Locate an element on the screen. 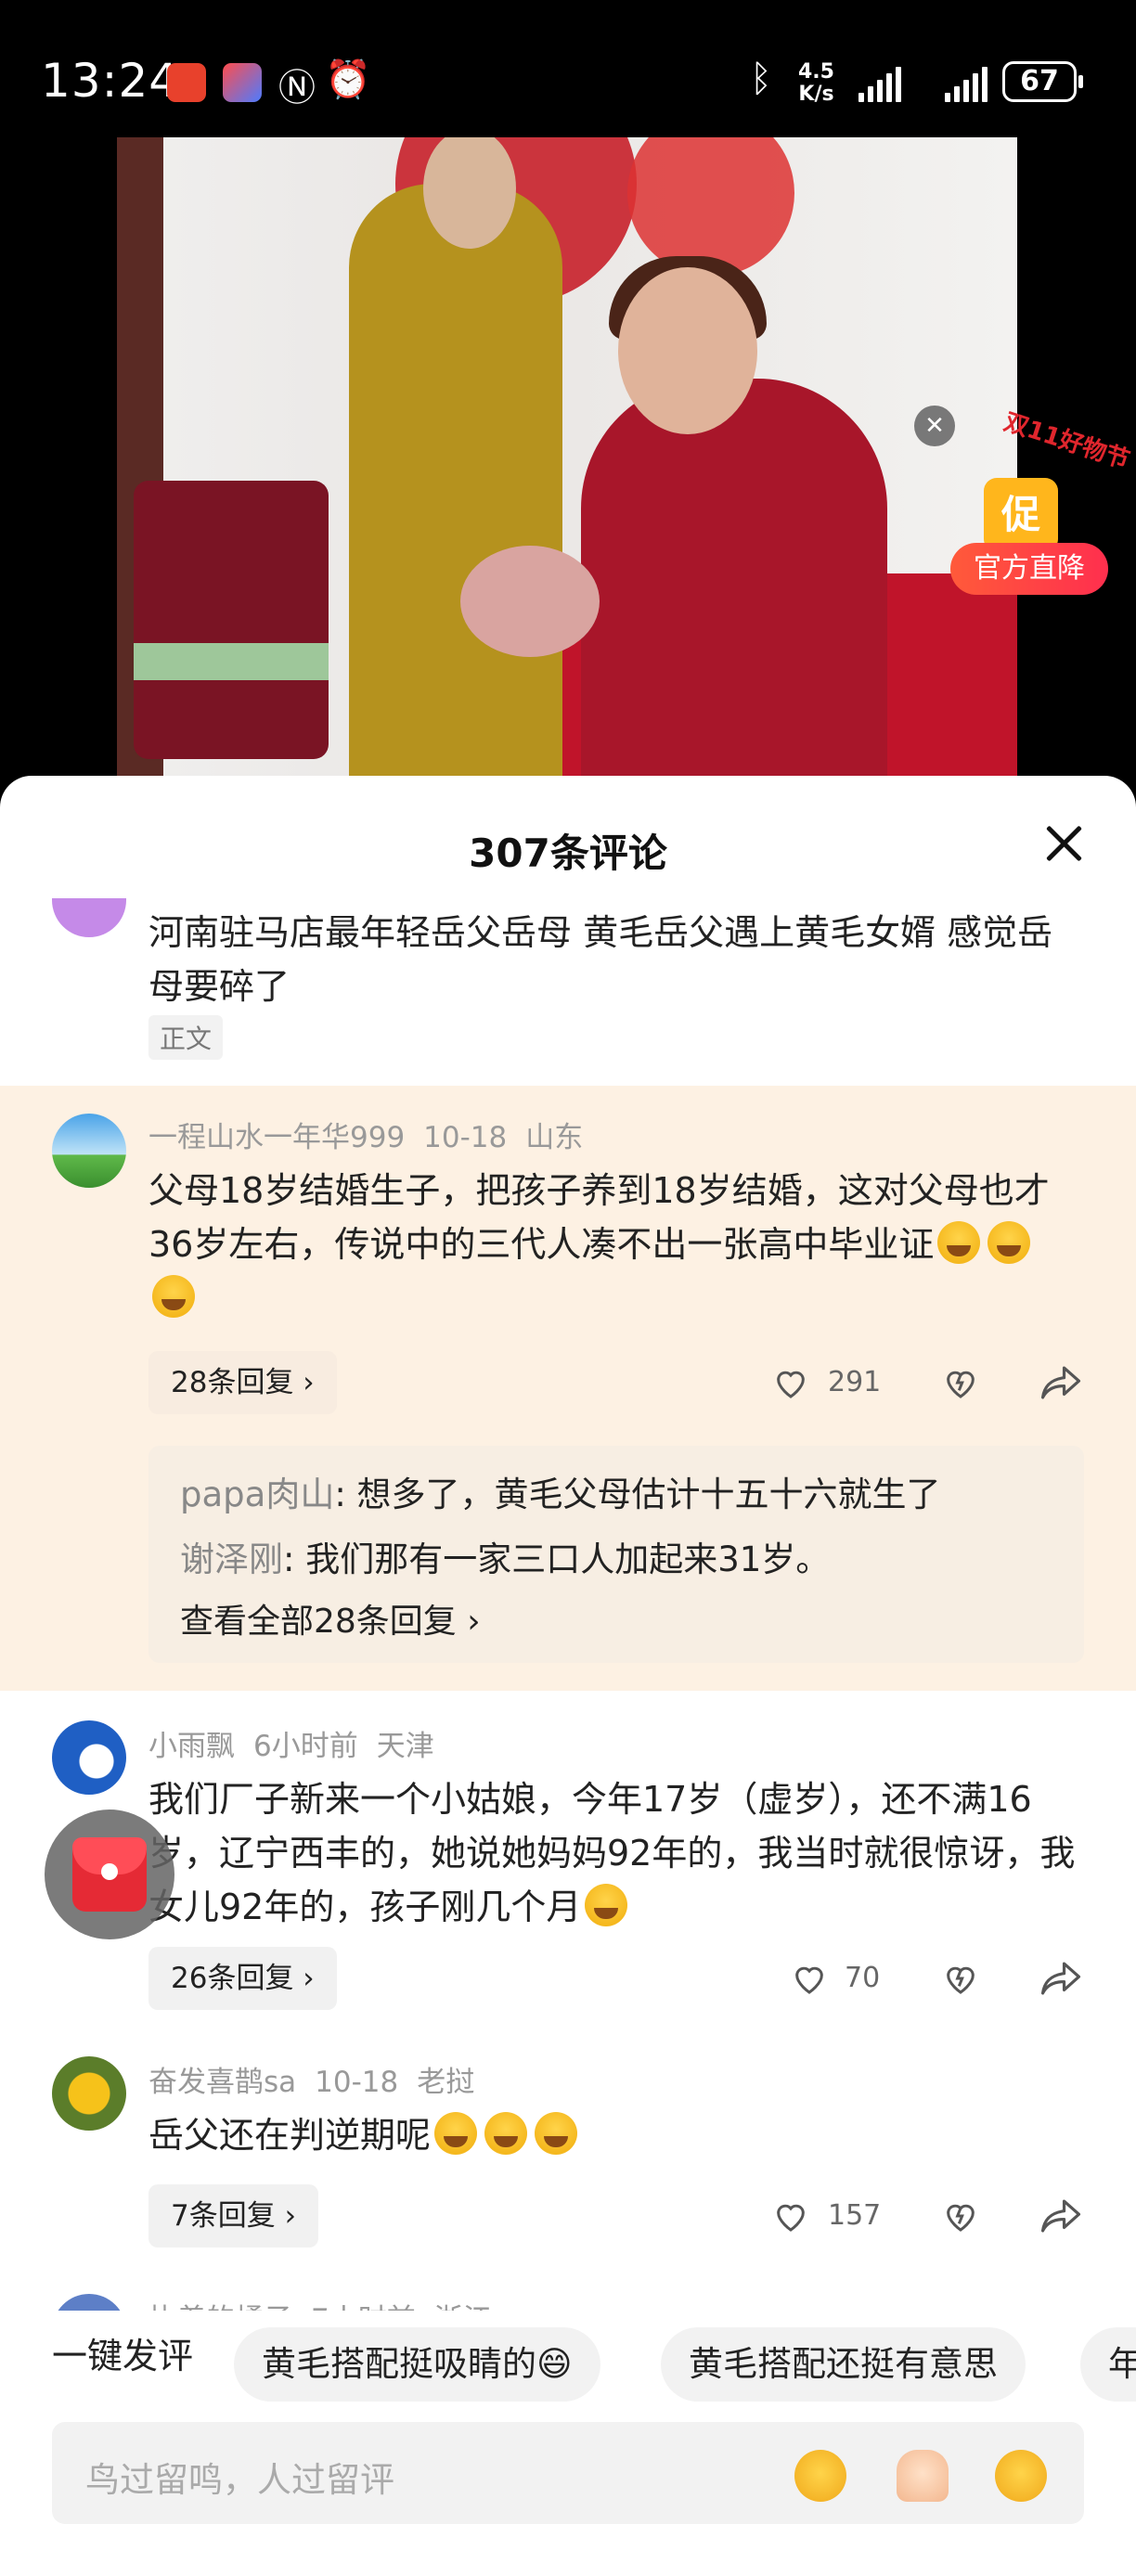  reply-count-button: 28条回复 › is located at coordinates (242, 1382).